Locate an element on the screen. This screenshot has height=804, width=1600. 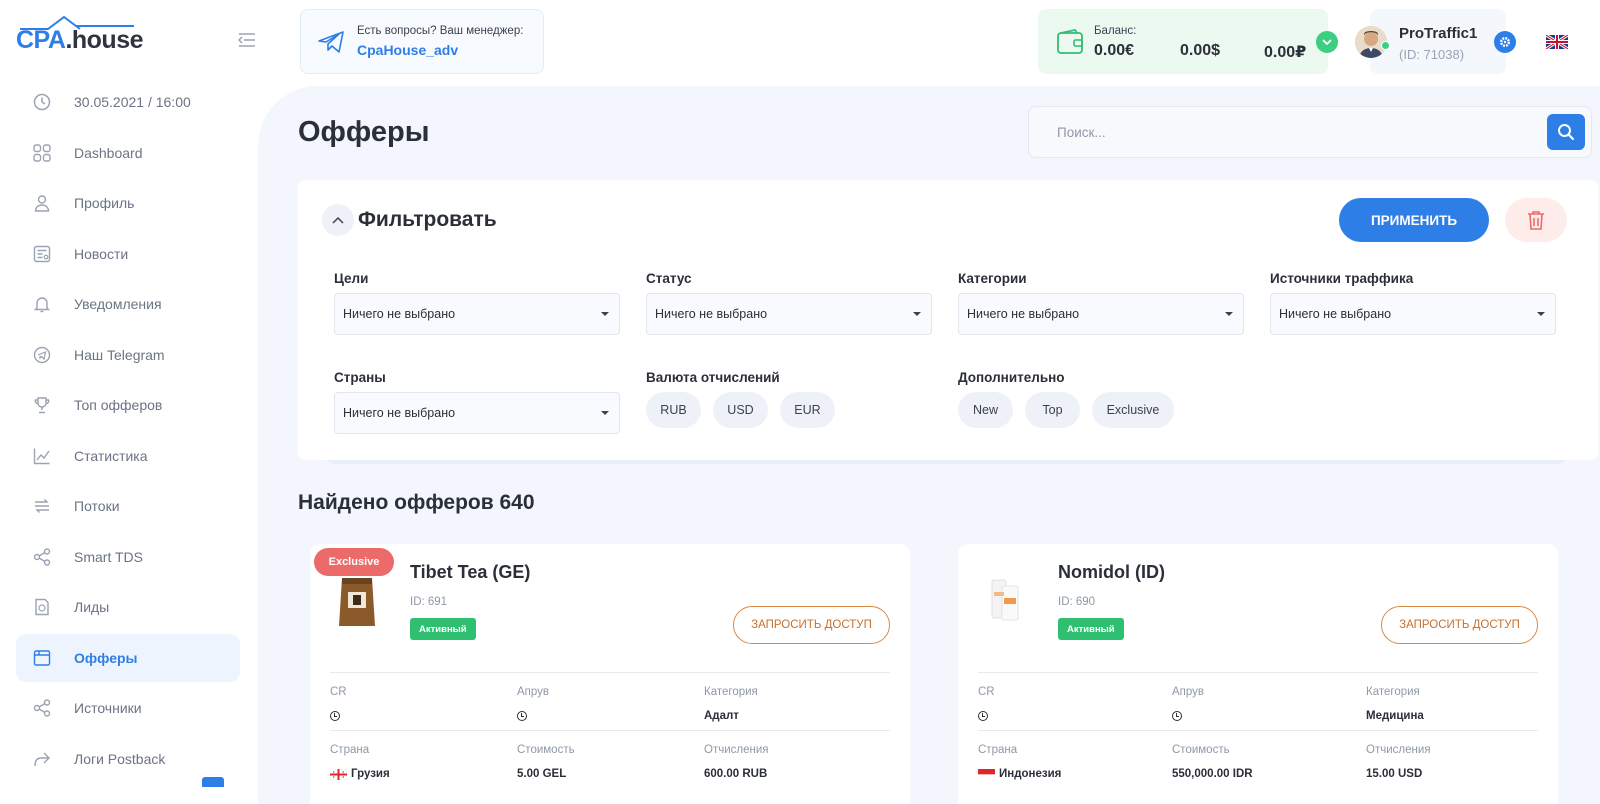
chart-icon is located at coordinates (42, 456).